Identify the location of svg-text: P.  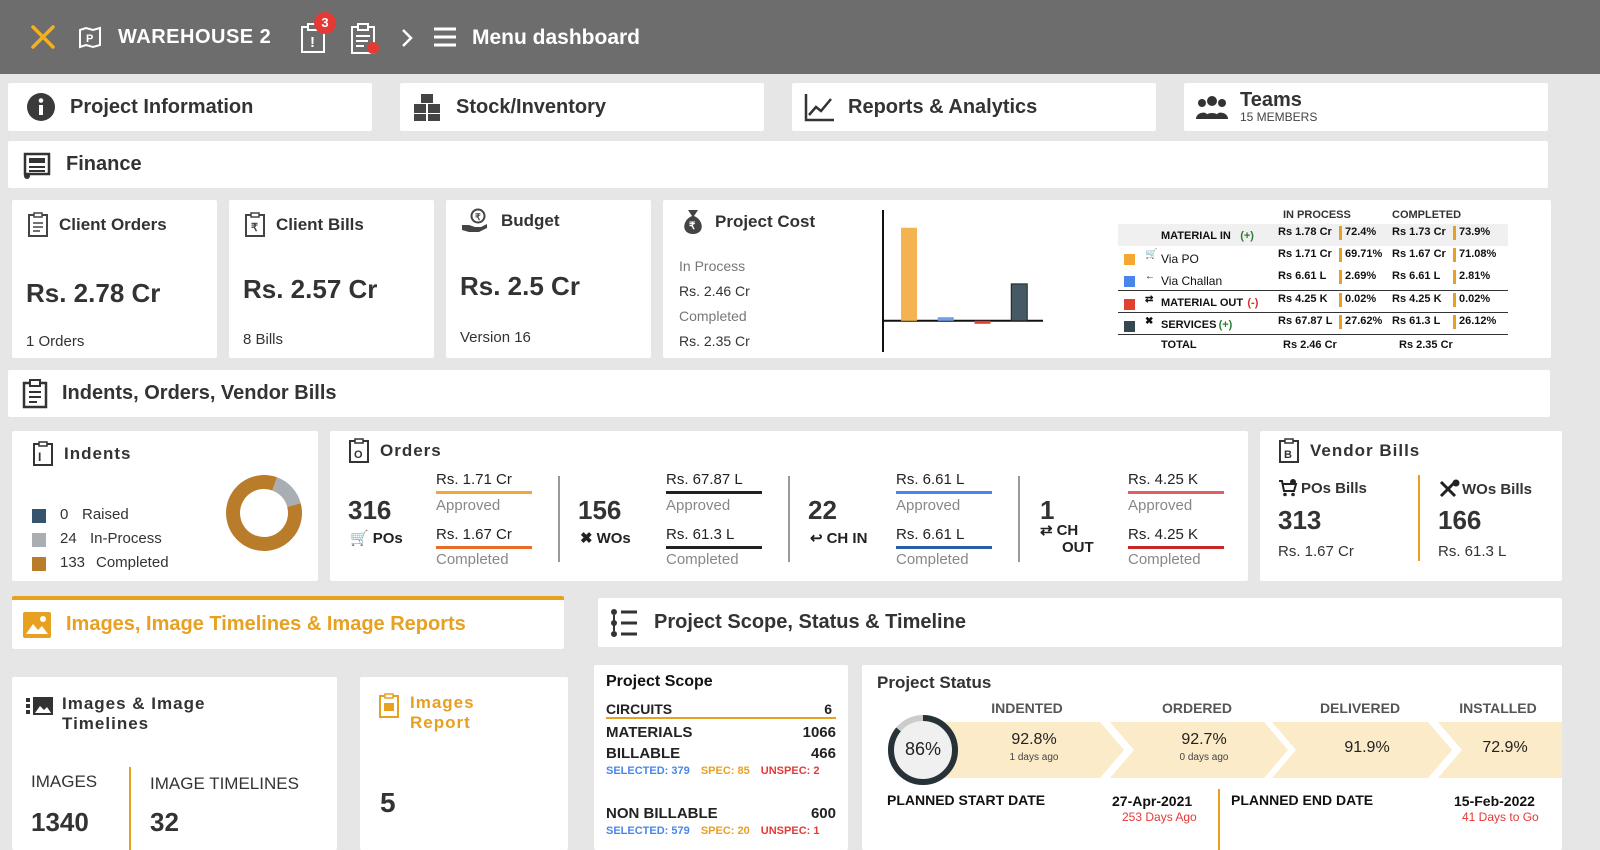
(89, 39).